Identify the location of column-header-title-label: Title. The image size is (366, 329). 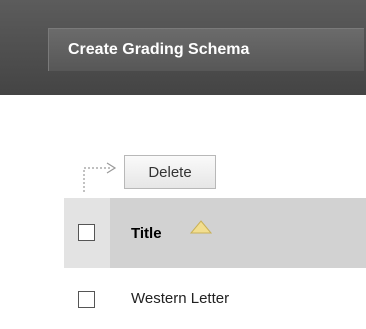
(146, 233).